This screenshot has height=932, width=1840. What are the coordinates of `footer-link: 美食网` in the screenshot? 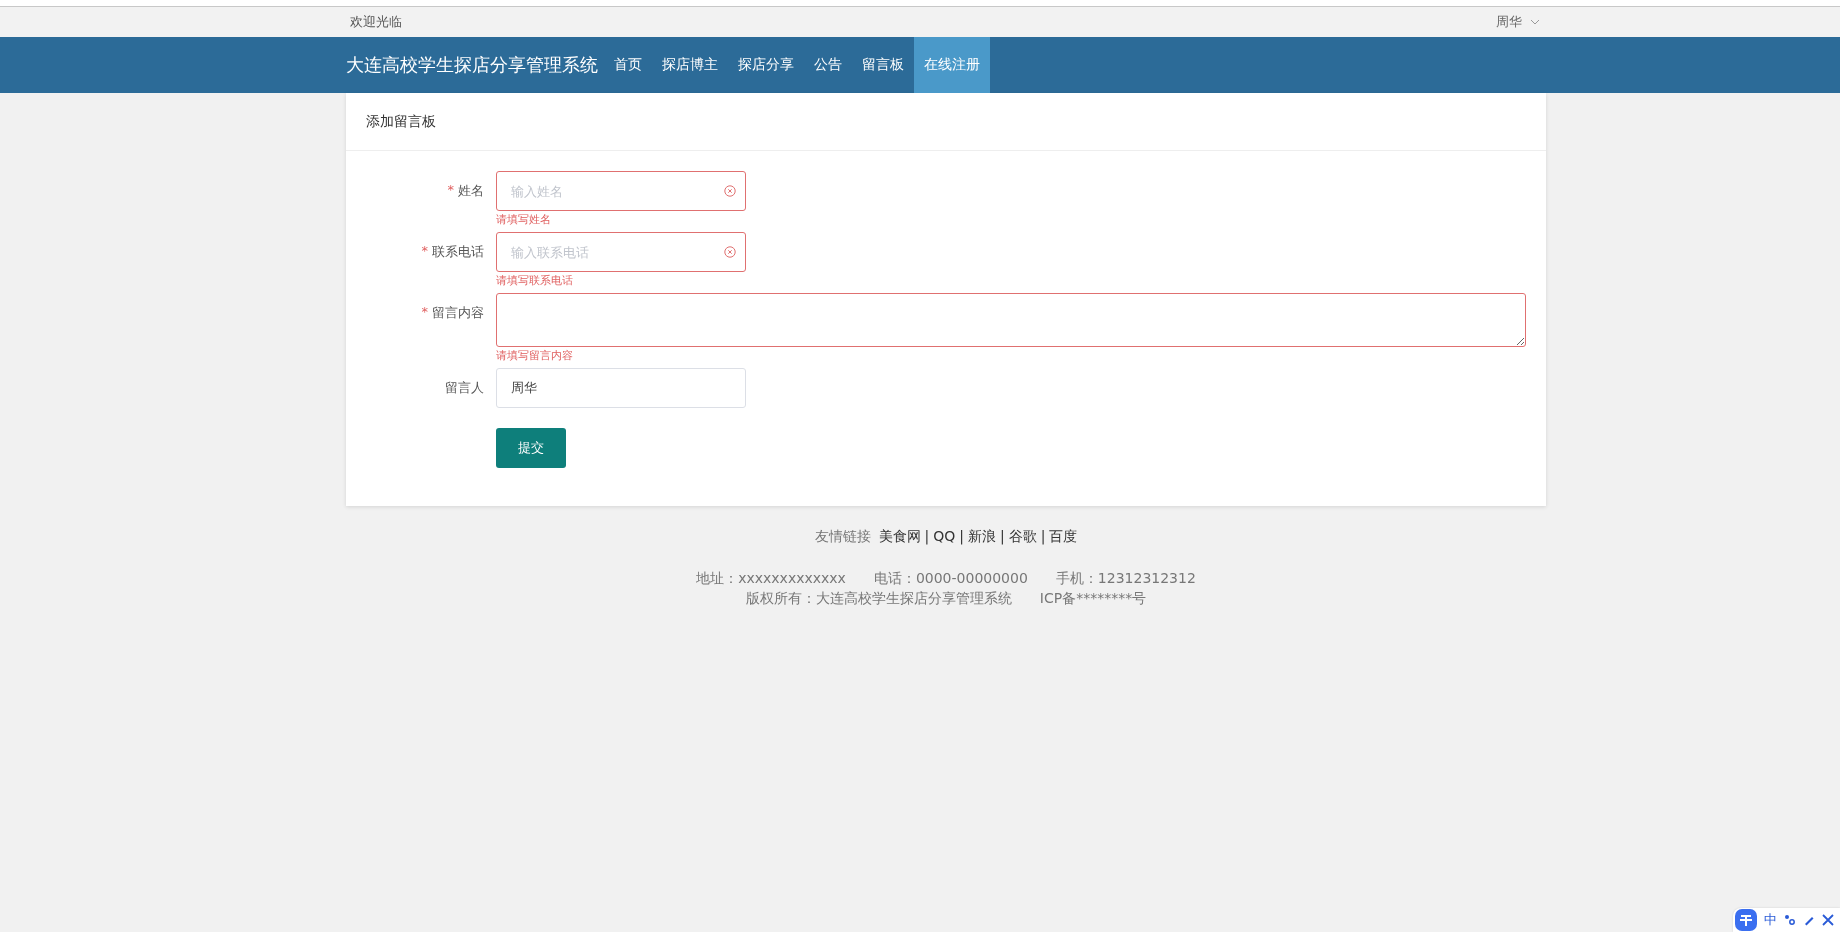 It's located at (899, 537).